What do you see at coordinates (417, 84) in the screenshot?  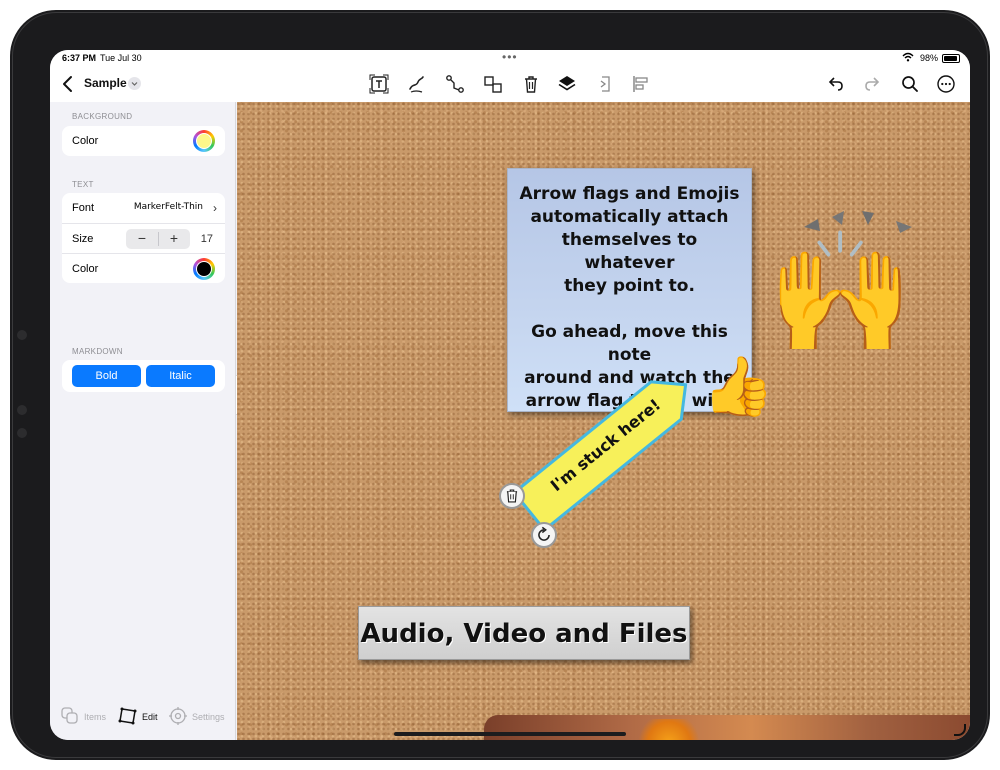 I see `pen-tool-icon` at bounding box center [417, 84].